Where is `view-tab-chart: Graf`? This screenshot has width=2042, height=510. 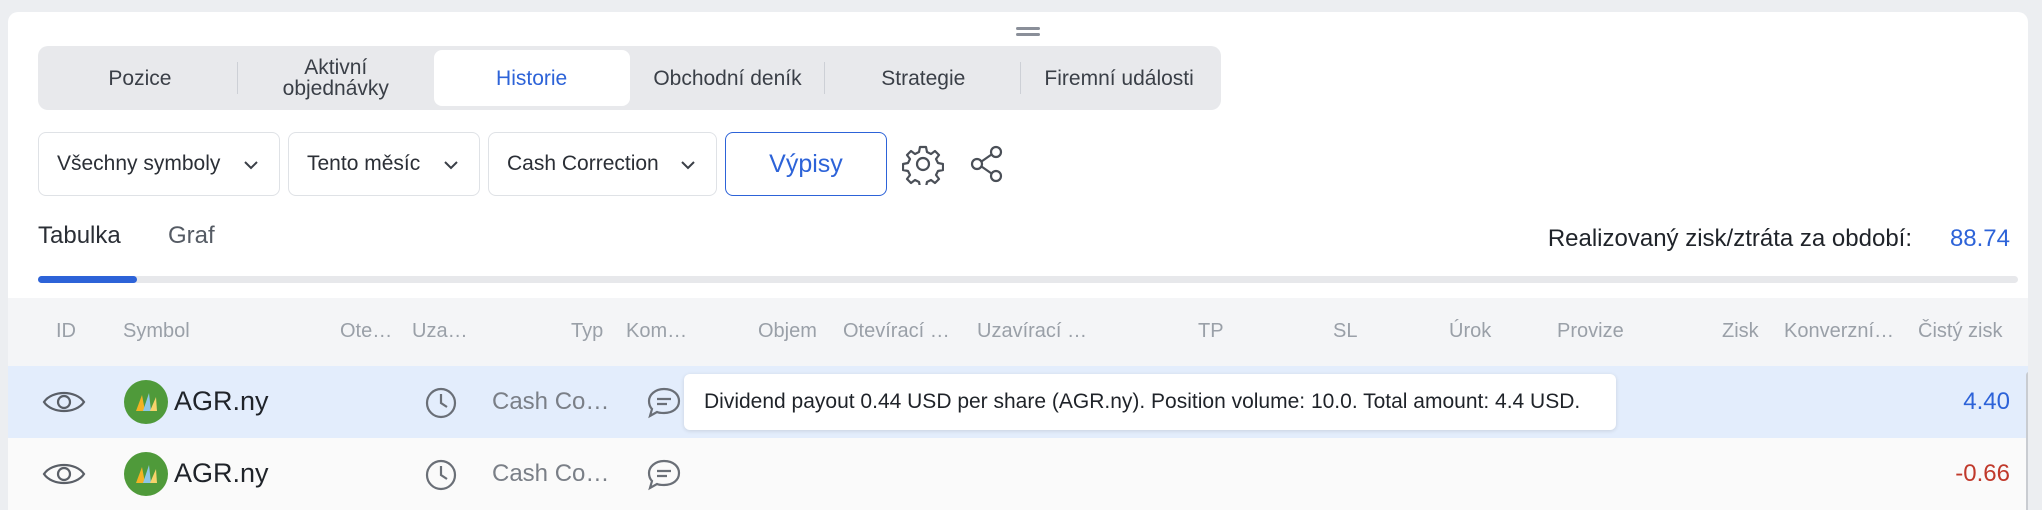
view-tab-chart: Graf is located at coordinates (191, 236).